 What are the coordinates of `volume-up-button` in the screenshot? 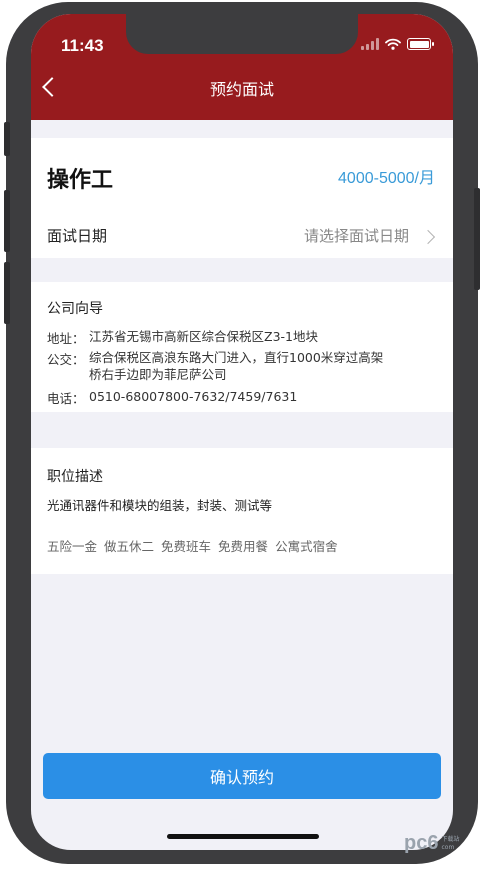 It's located at (7, 221).